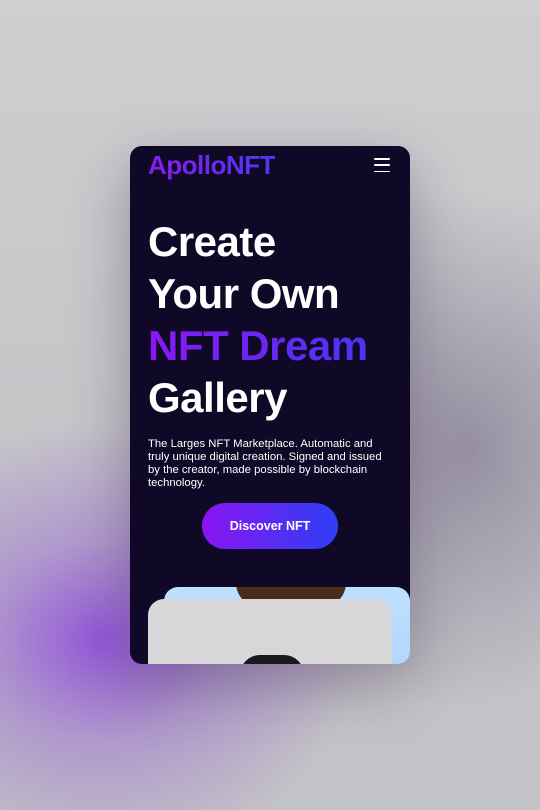 The height and width of the screenshot is (810, 540). What do you see at coordinates (270, 526) in the screenshot?
I see `discover-nft-button: Discover NFT` at bounding box center [270, 526].